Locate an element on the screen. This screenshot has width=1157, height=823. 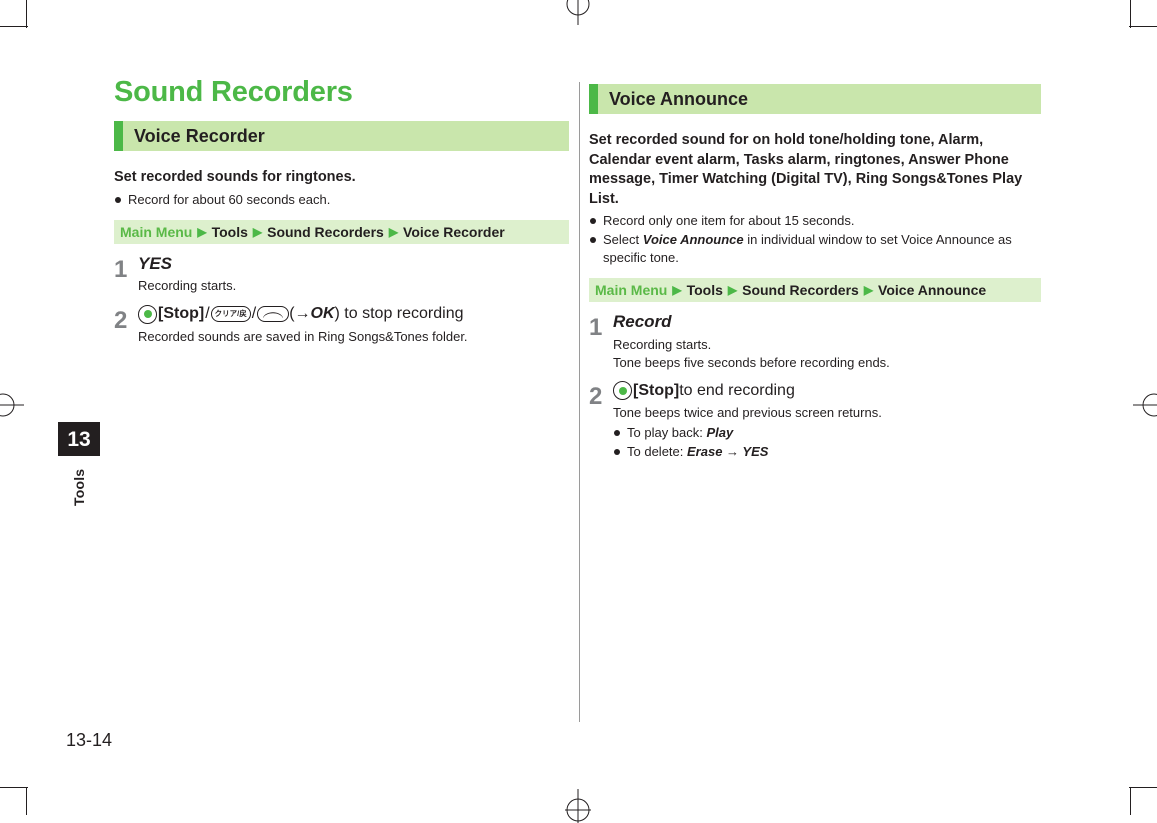
step-heading: Record is located at coordinates (642, 322).